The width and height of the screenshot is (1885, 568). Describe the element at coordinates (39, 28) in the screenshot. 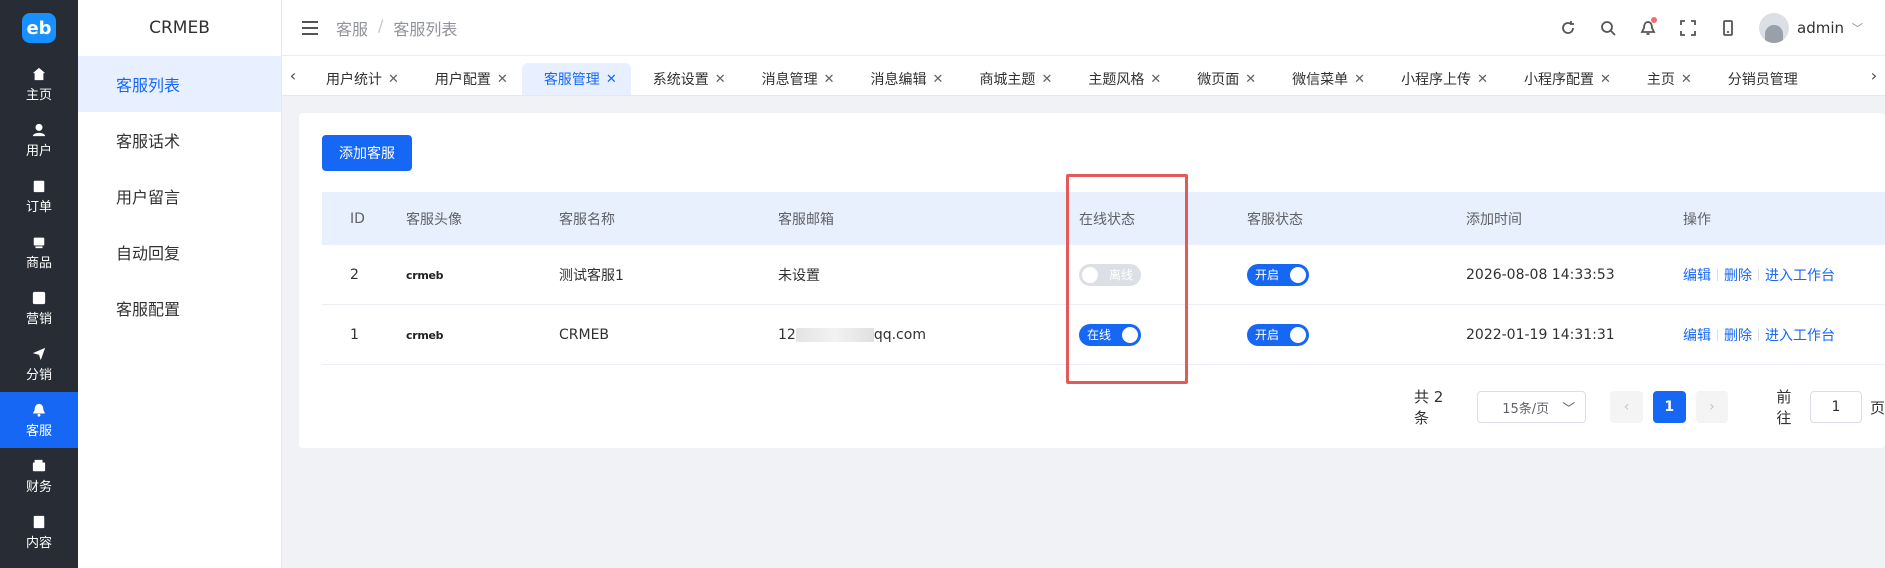

I see `app-logo: eb` at that location.